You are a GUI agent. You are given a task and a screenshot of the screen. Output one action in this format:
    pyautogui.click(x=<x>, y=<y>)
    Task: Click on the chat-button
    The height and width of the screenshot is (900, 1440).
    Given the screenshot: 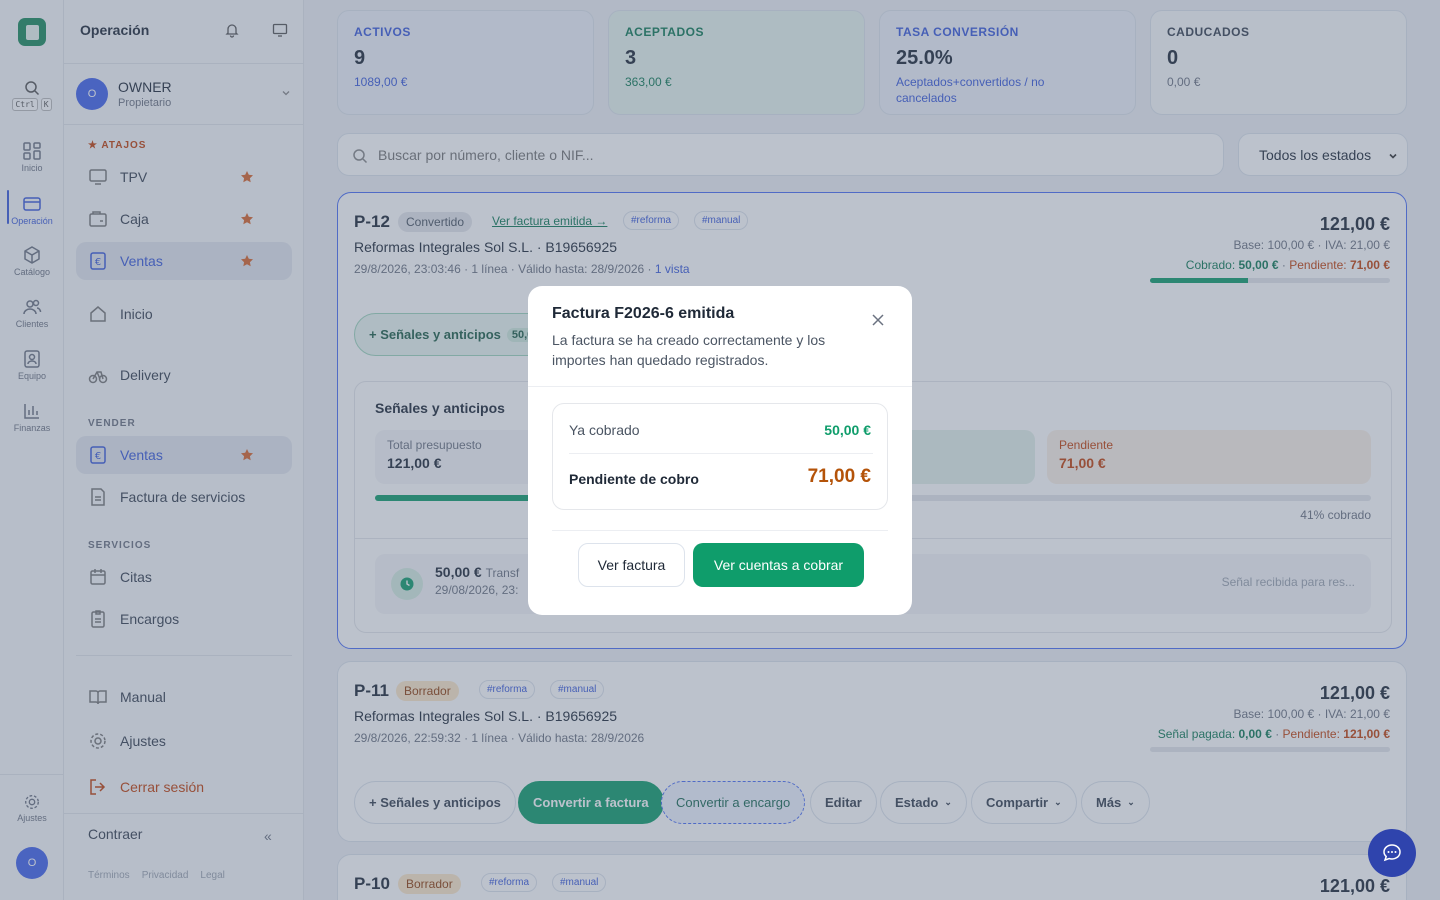 What is the action you would take?
    pyautogui.click(x=1392, y=853)
    